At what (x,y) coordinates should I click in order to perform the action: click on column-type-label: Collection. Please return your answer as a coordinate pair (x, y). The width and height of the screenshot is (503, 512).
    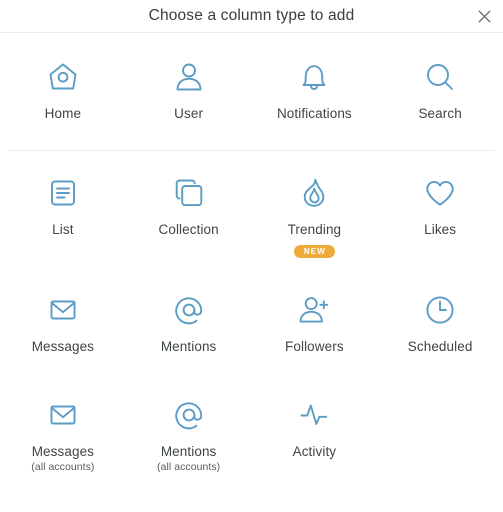
    Looking at the image, I should click on (188, 229).